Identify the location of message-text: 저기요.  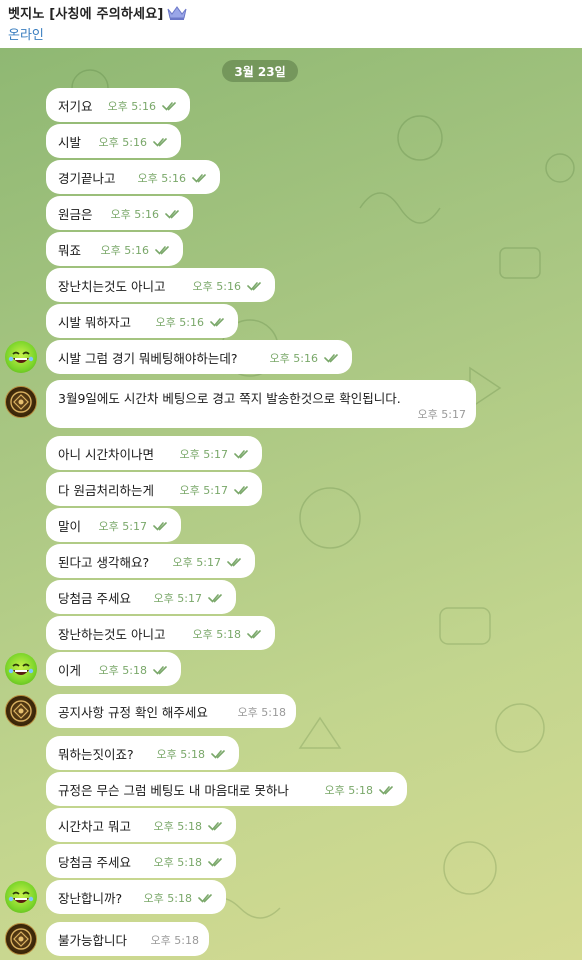
(75, 106).